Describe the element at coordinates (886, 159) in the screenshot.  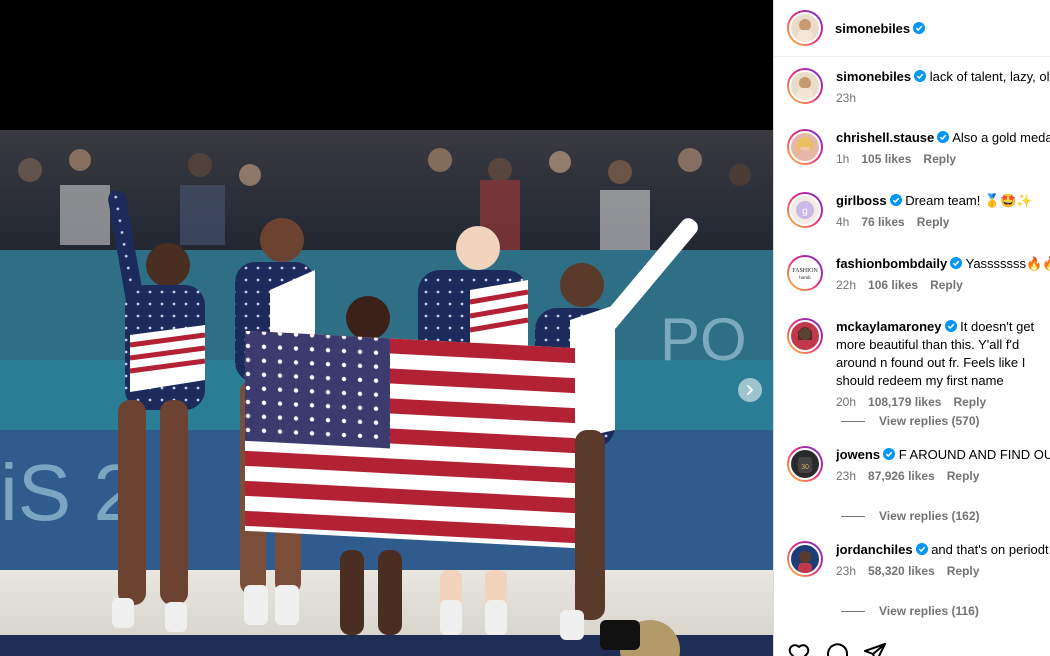
I see `comment-likes: 105 likes` at that location.